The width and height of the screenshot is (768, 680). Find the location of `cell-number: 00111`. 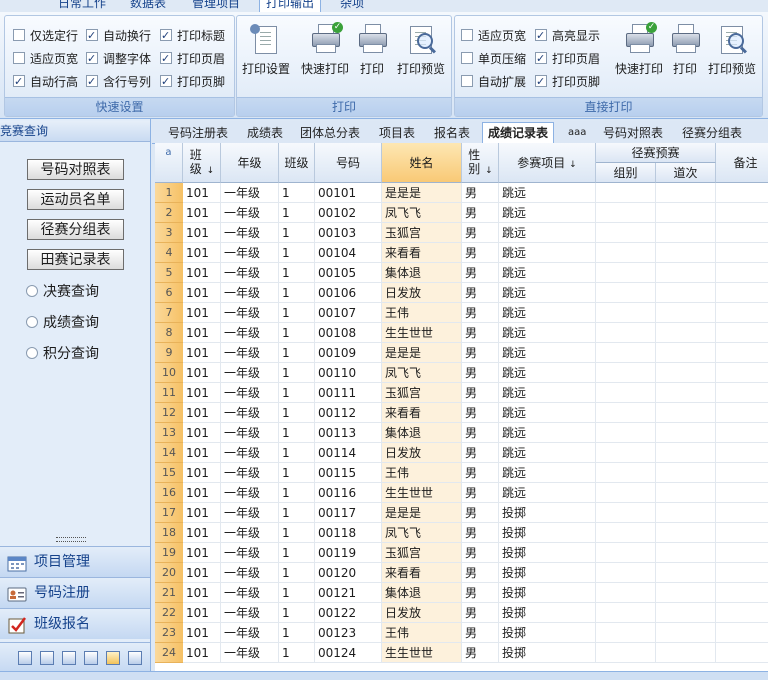

cell-number: 00111 is located at coordinates (348, 393).